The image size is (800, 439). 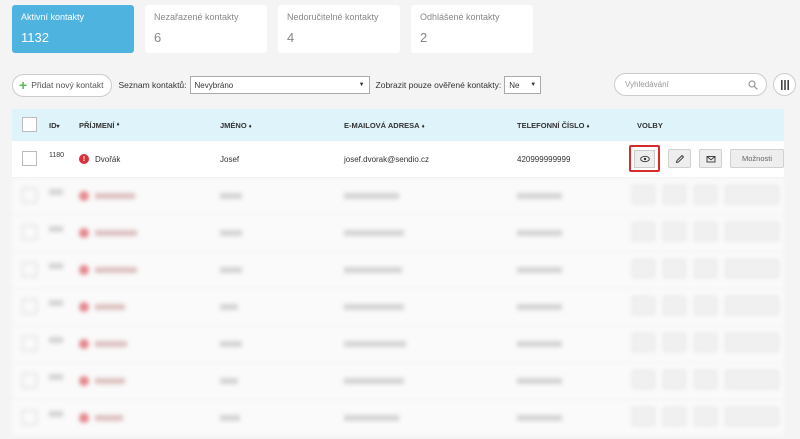 What do you see at coordinates (57, 155) in the screenshot?
I see `row-id: 1180` at bounding box center [57, 155].